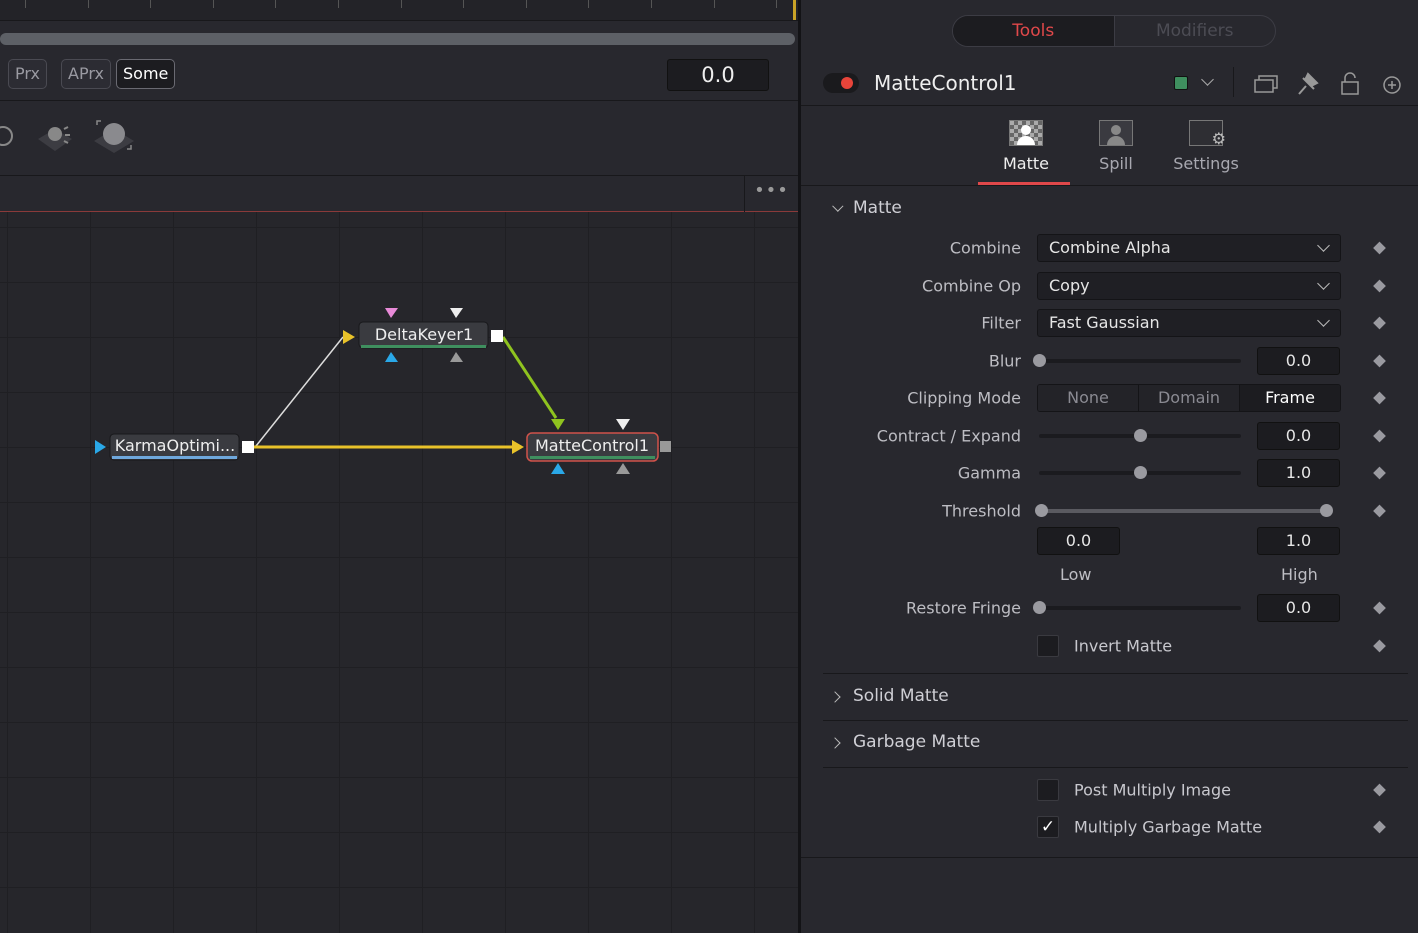  What do you see at coordinates (1189, 286) in the screenshot?
I see `combine-op-dropdown: Copy` at bounding box center [1189, 286].